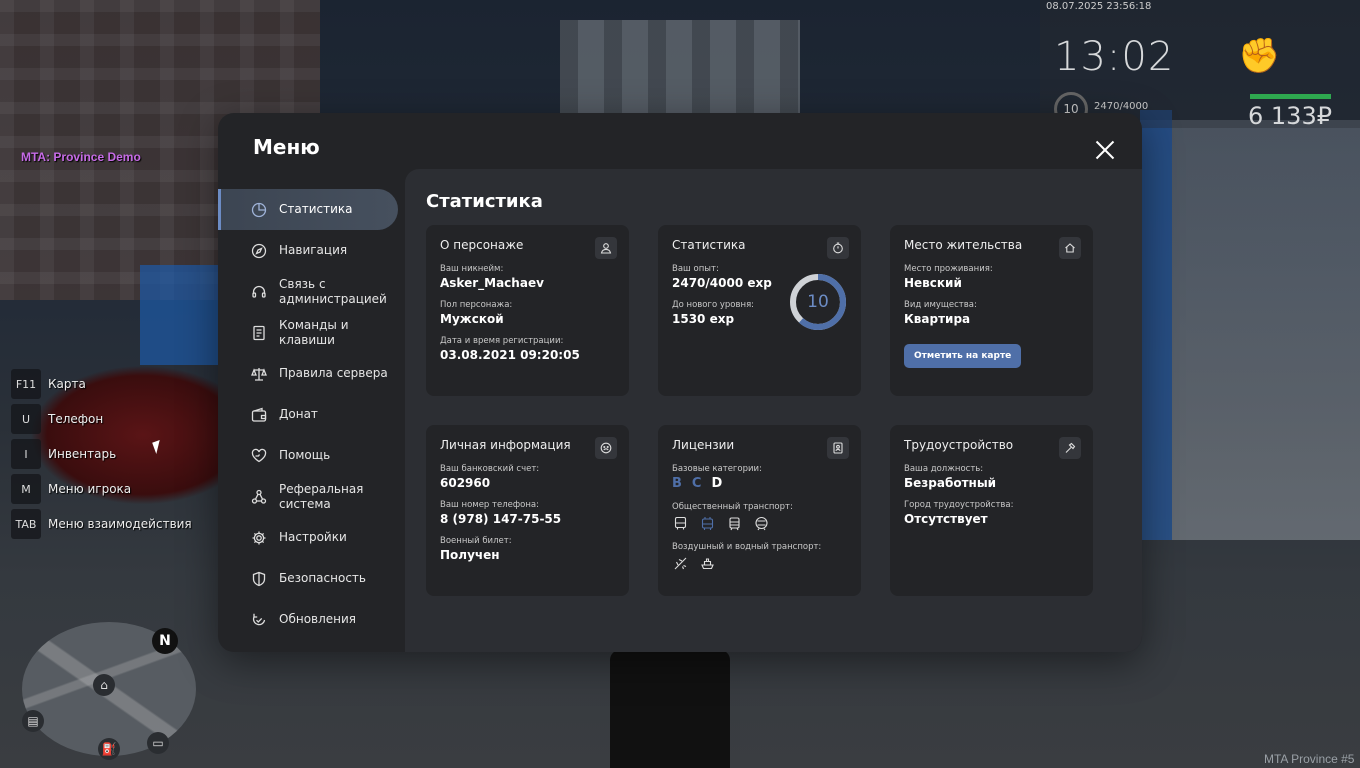  I want to click on hotkey-player-menu: M Меню игрока, so click(101, 489).